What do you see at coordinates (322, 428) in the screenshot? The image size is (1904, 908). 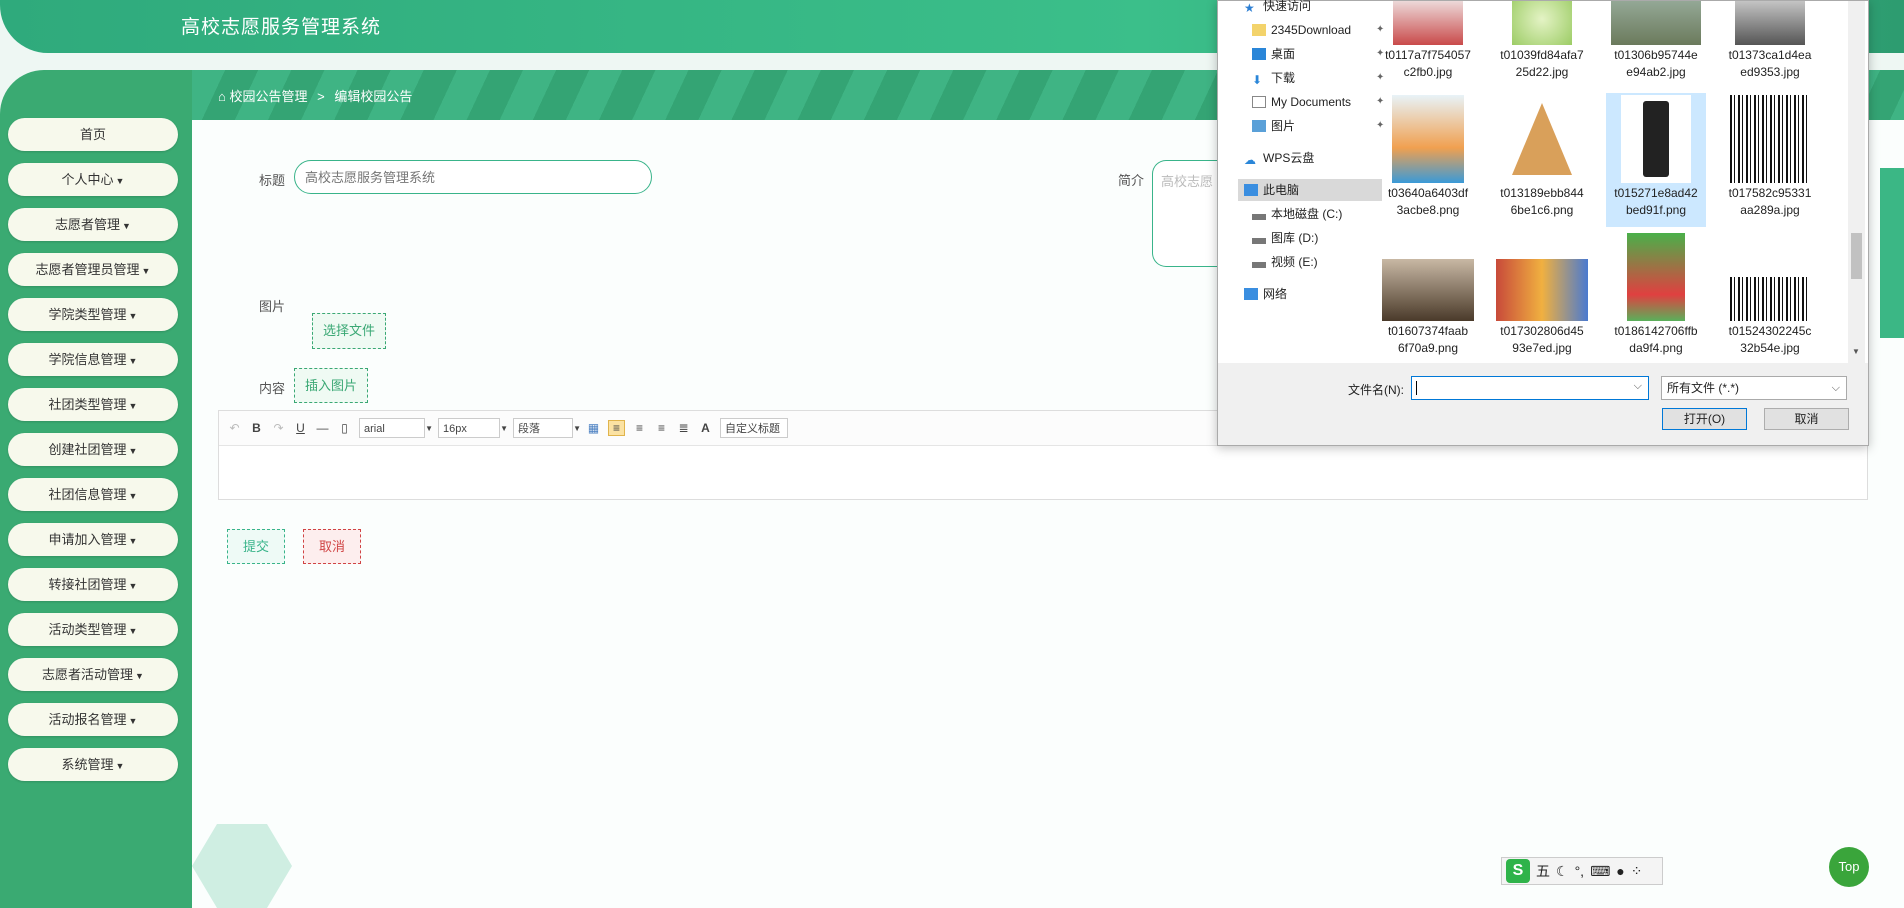 I see `horizontal-rule-icon: —` at bounding box center [322, 428].